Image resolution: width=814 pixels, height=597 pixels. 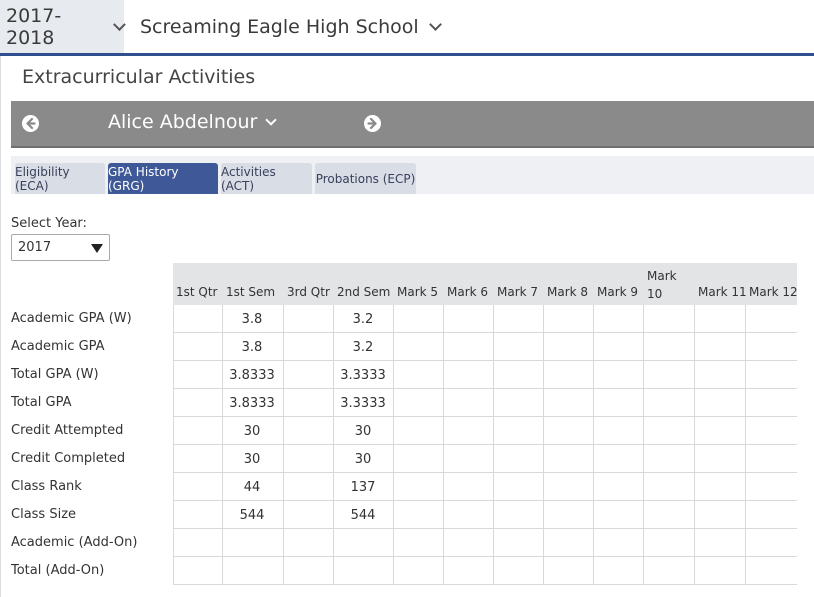 What do you see at coordinates (63, 26) in the screenshot?
I see `school-year-selector: 2017-2018` at bounding box center [63, 26].